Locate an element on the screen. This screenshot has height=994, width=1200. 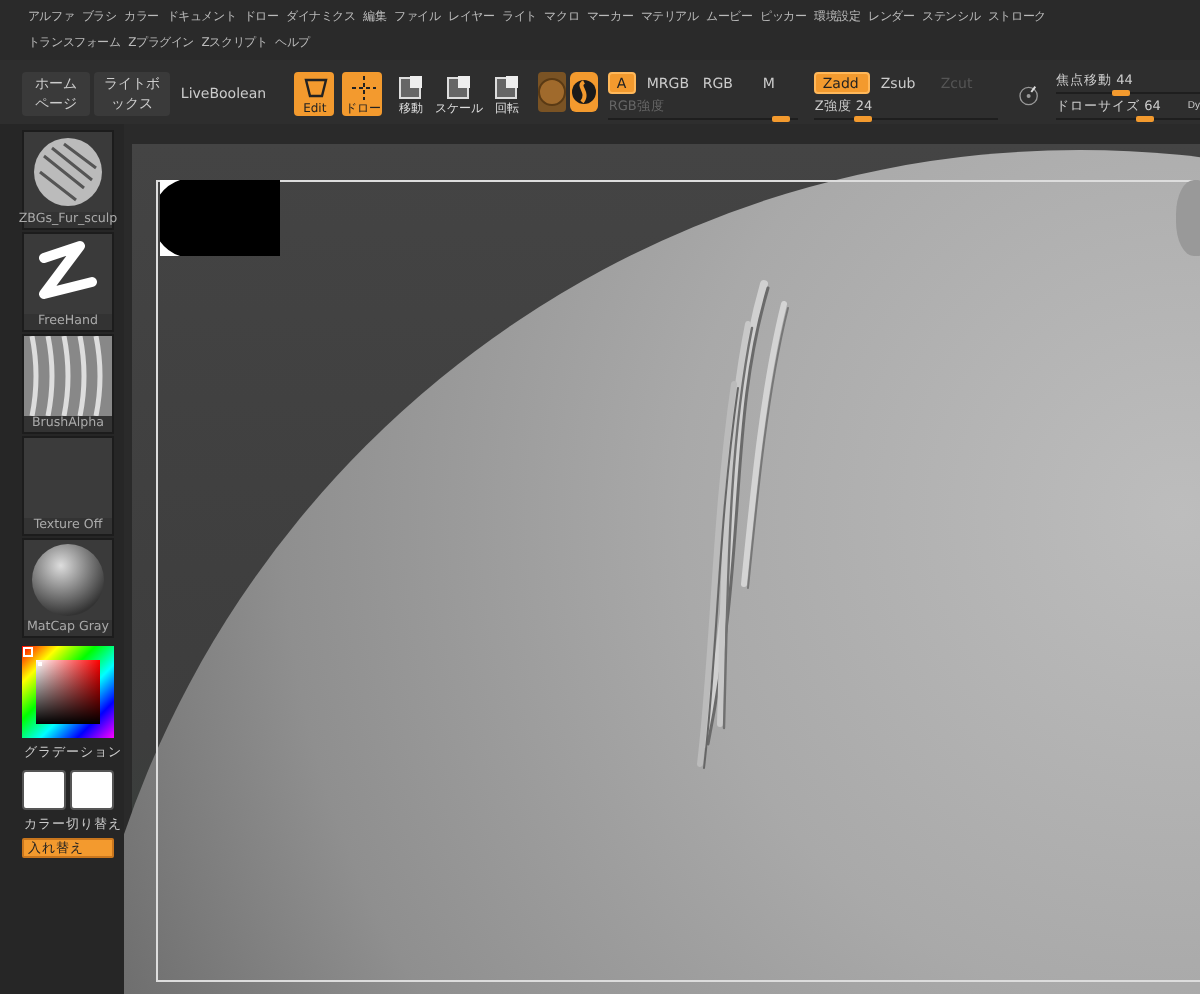
texture-thumbnail is located at coordinates (68, 478).